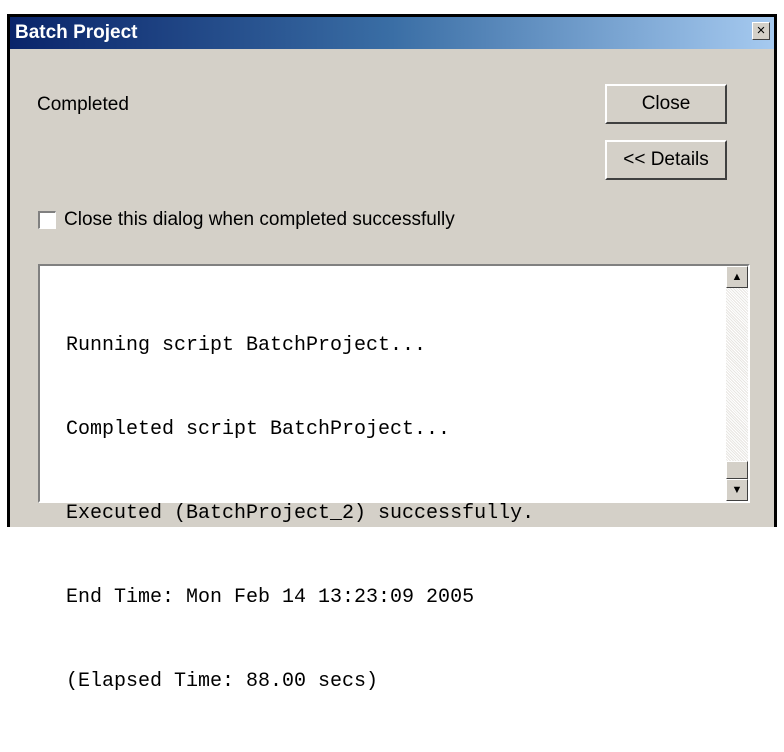  I want to click on close-icon: ×, so click(761, 31).